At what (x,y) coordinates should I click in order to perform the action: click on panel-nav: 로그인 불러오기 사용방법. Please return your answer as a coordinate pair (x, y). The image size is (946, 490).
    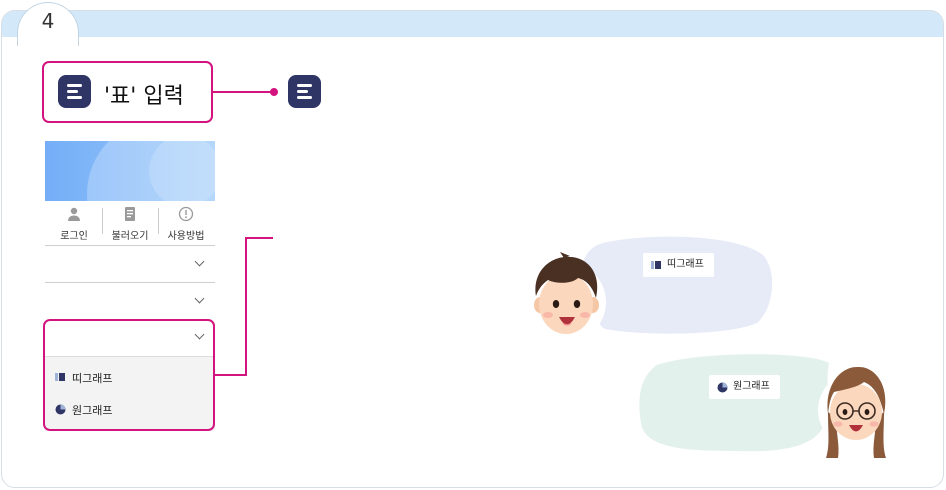
    Looking at the image, I should click on (130, 223).